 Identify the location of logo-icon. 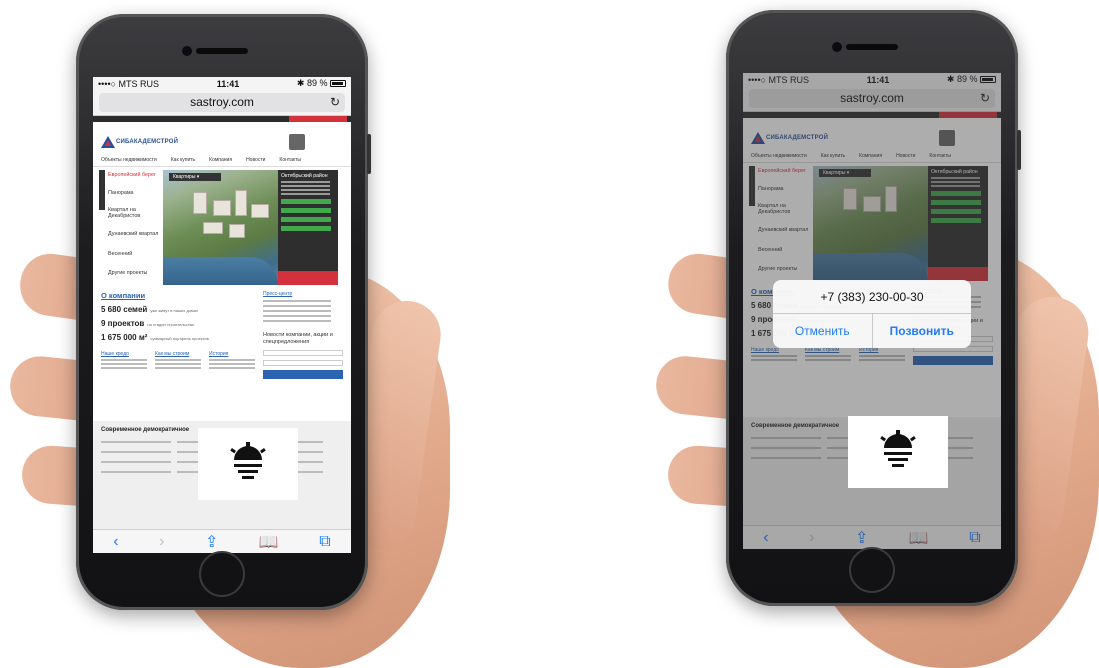
(108, 142).